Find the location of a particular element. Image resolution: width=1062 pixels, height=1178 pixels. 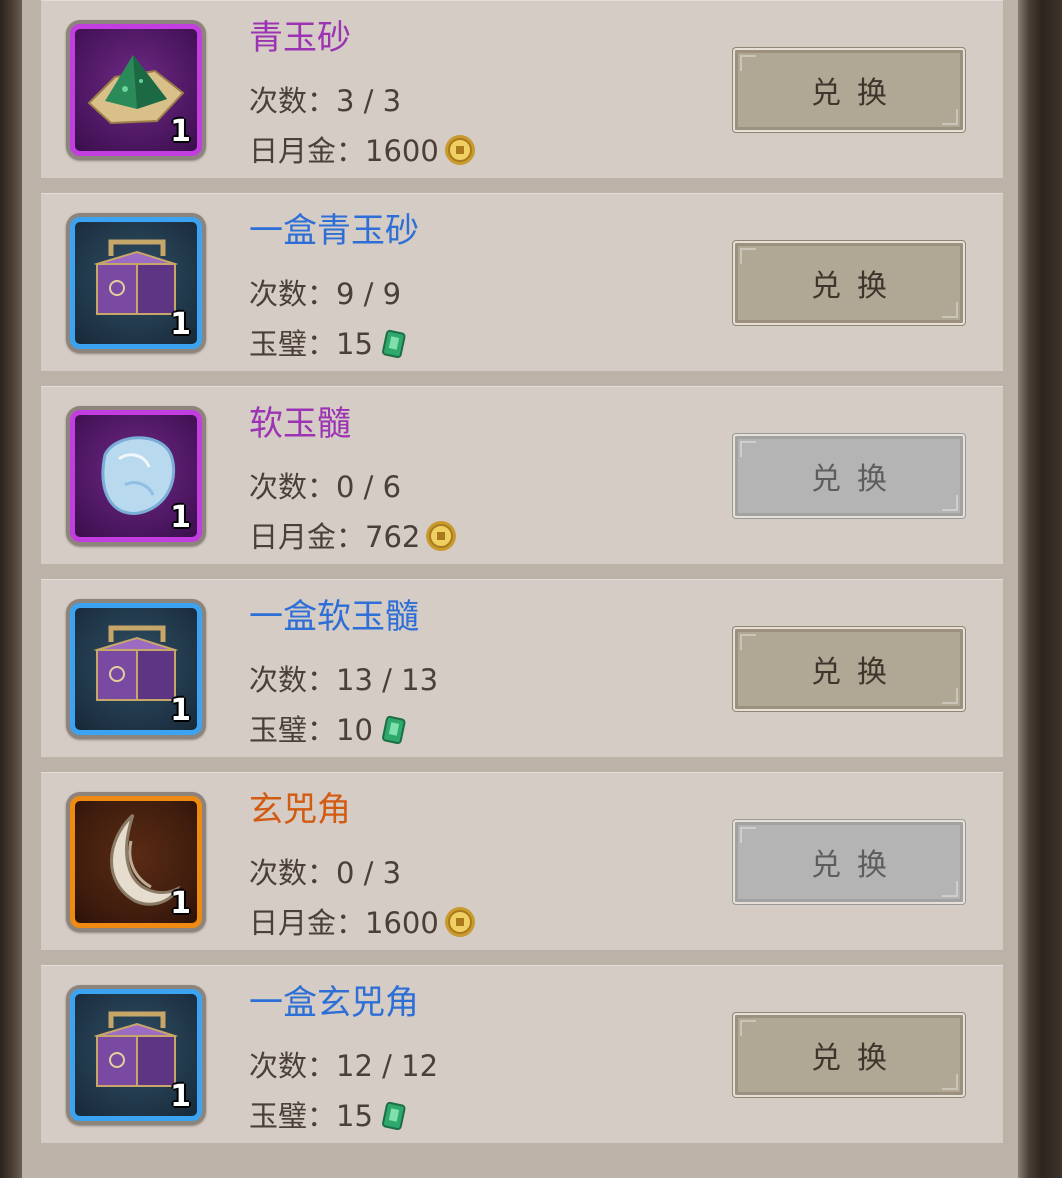

exchange-count: 次数：13 / 13 is located at coordinates (343, 680).